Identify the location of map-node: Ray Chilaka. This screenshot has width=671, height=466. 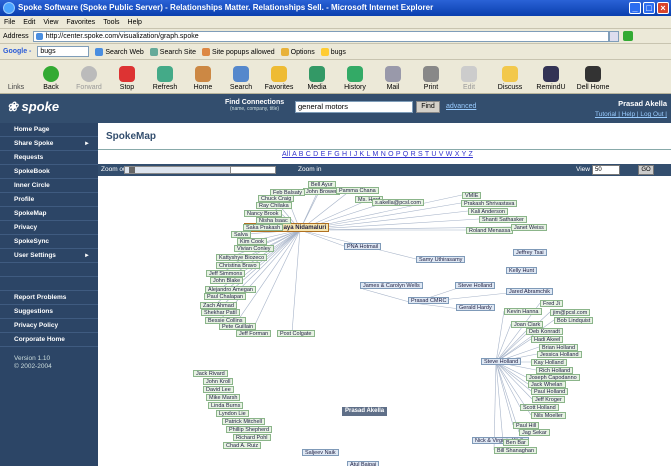
(274, 205).